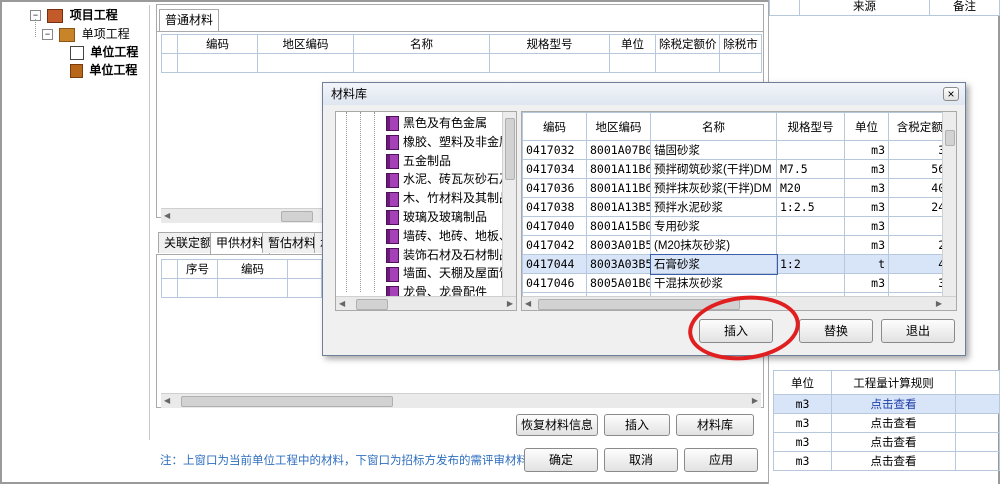  Describe the element at coordinates (554, 150) in the screenshot. I see `cell-code: 0417032` at that location.